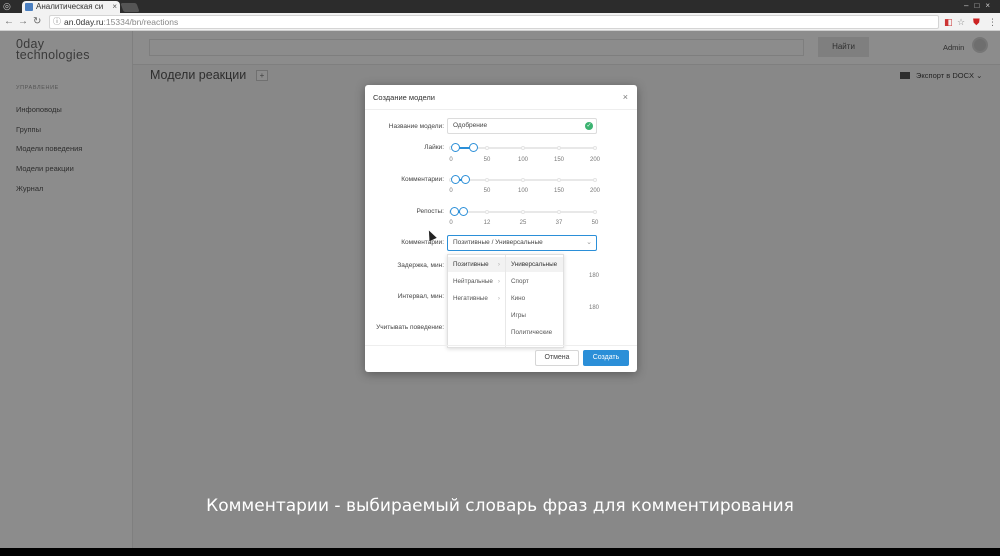 The image size is (1000, 556). Describe the element at coordinates (557, 358) in the screenshot. I see `cancel-button: Отмена` at that location.